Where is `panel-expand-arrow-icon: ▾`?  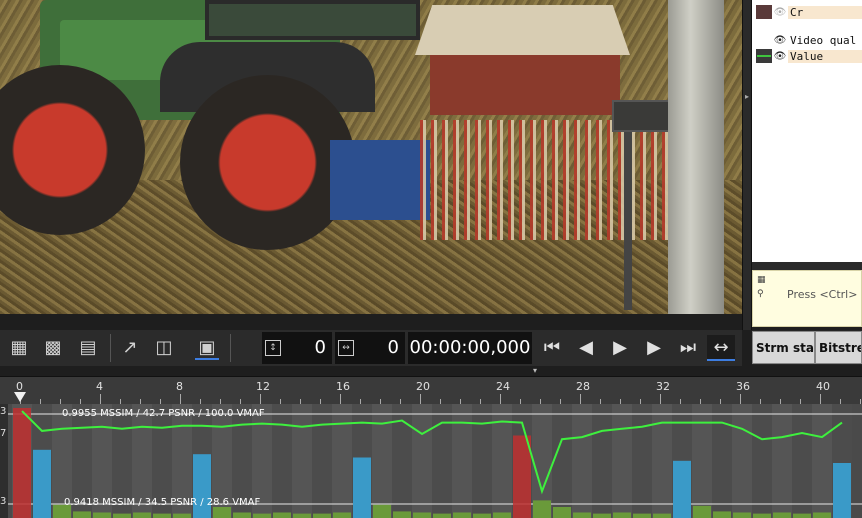 panel-expand-arrow-icon: ▾ is located at coordinates (535, 370).